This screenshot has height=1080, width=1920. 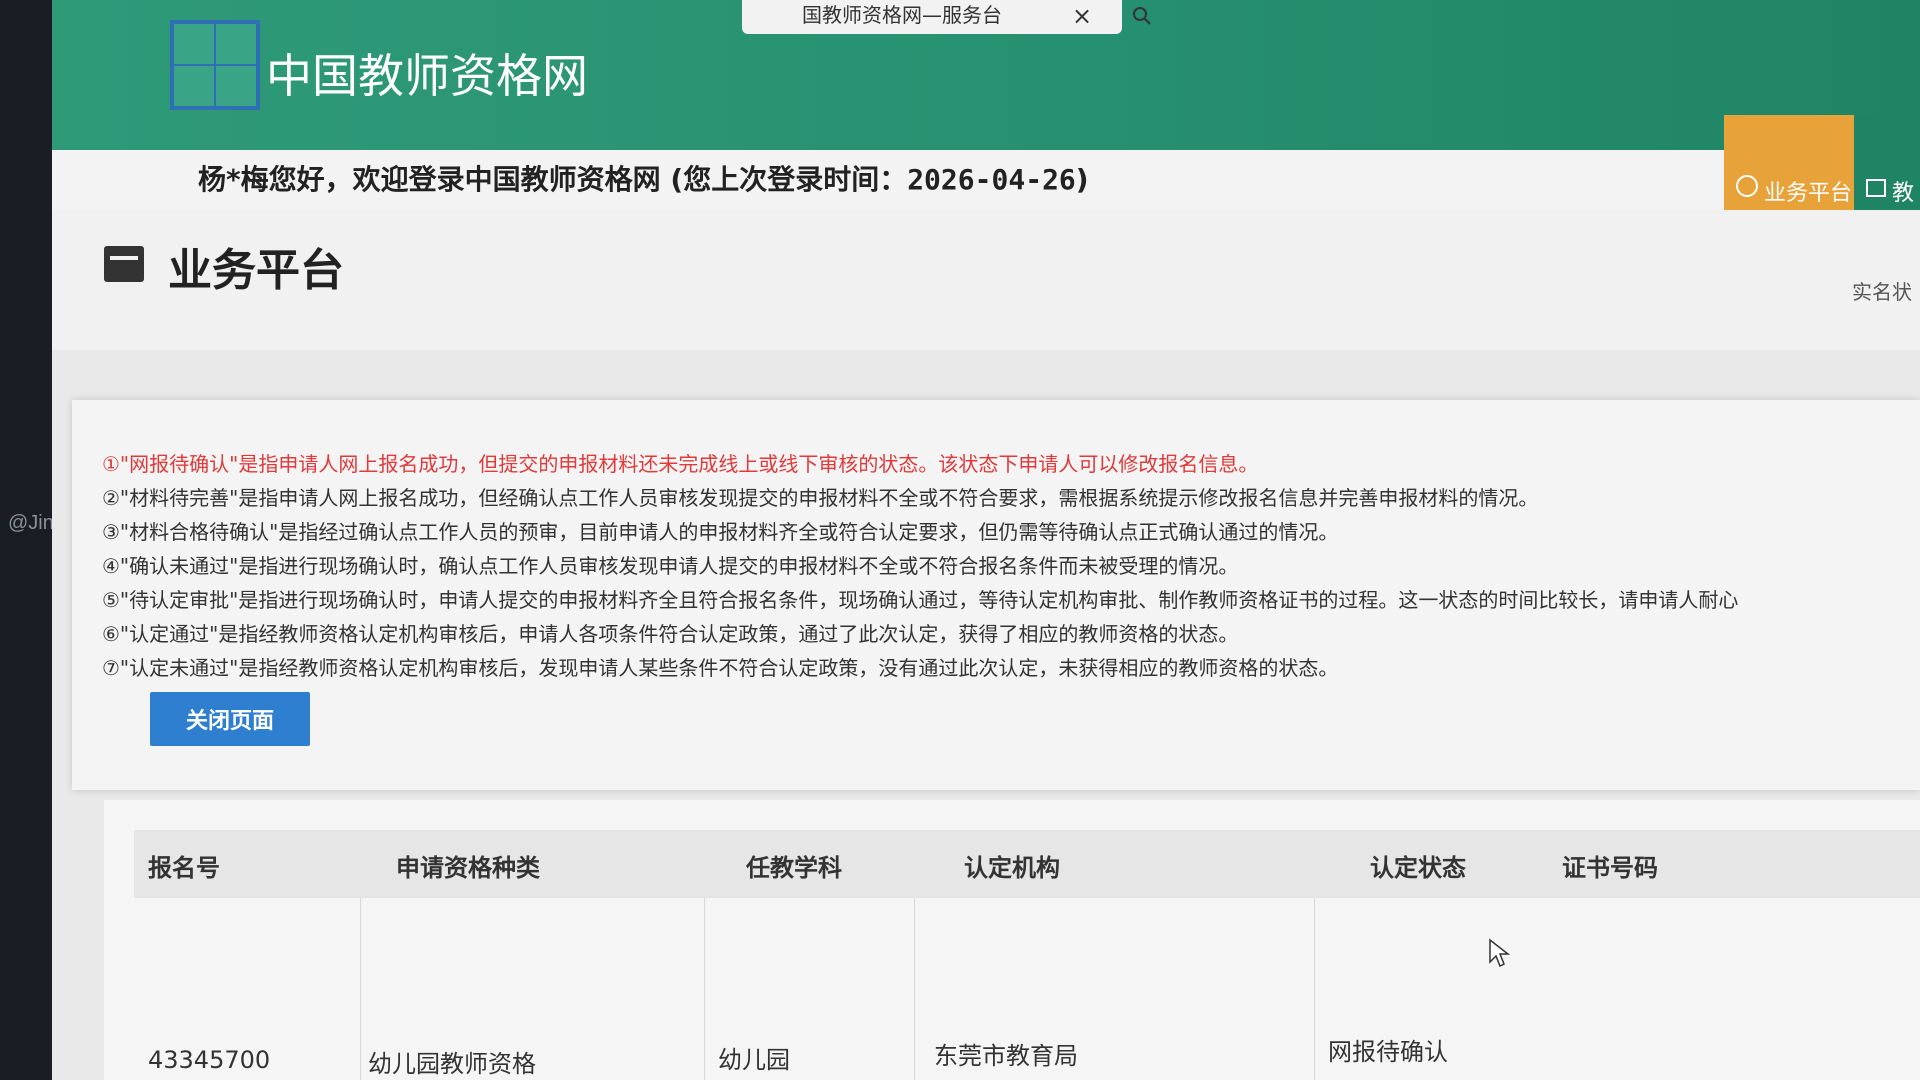 What do you see at coordinates (794, 868) in the screenshot?
I see `column-header: 任教学科` at bounding box center [794, 868].